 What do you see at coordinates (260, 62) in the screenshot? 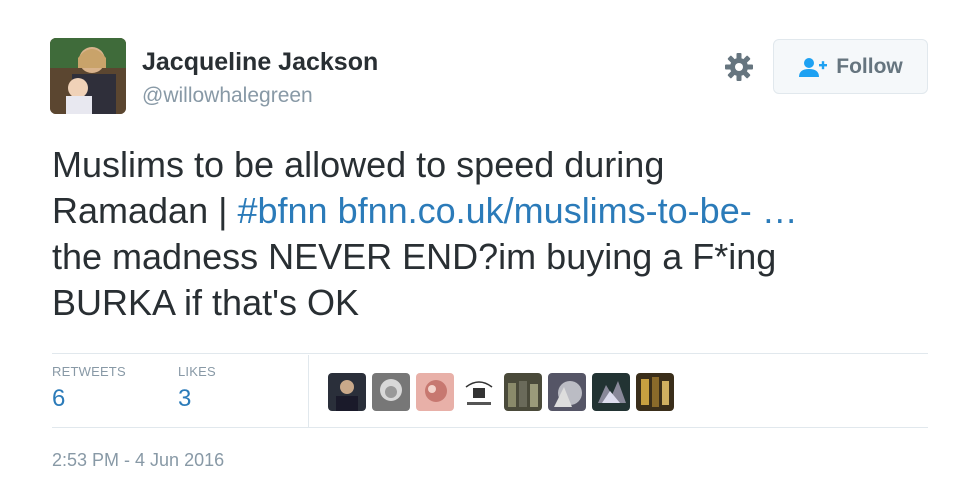
I see `display-name: Jacqueline Jackson` at bounding box center [260, 62].